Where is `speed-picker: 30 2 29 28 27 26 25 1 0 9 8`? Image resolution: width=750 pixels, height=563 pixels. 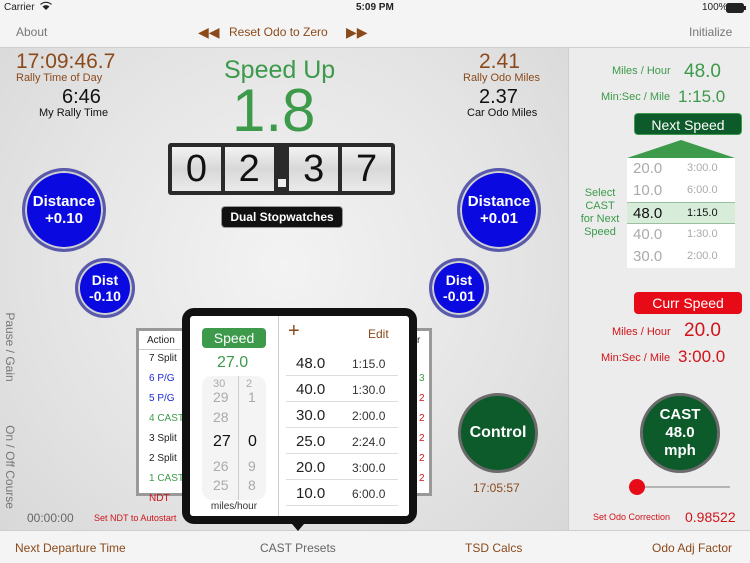 speed-picker: 30 2 29 28 27 26 25 1 0 9 8 is located at coordinates (234, 438).